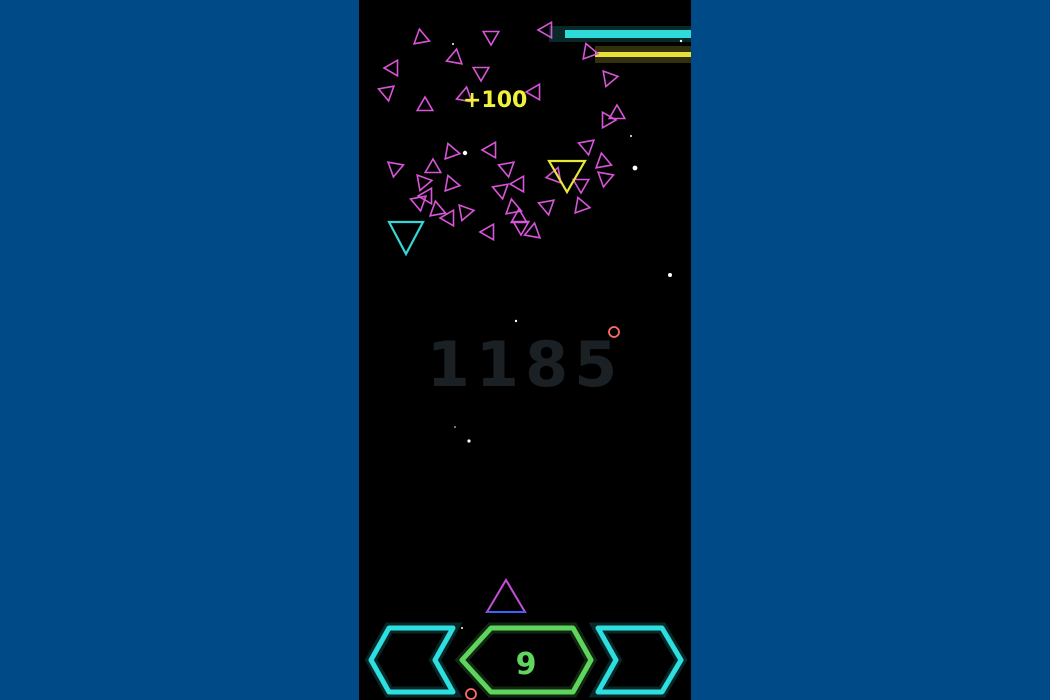 The height and width of the screenshot is (700, 1050). I want to click on move-left-button, so click(413, 660).